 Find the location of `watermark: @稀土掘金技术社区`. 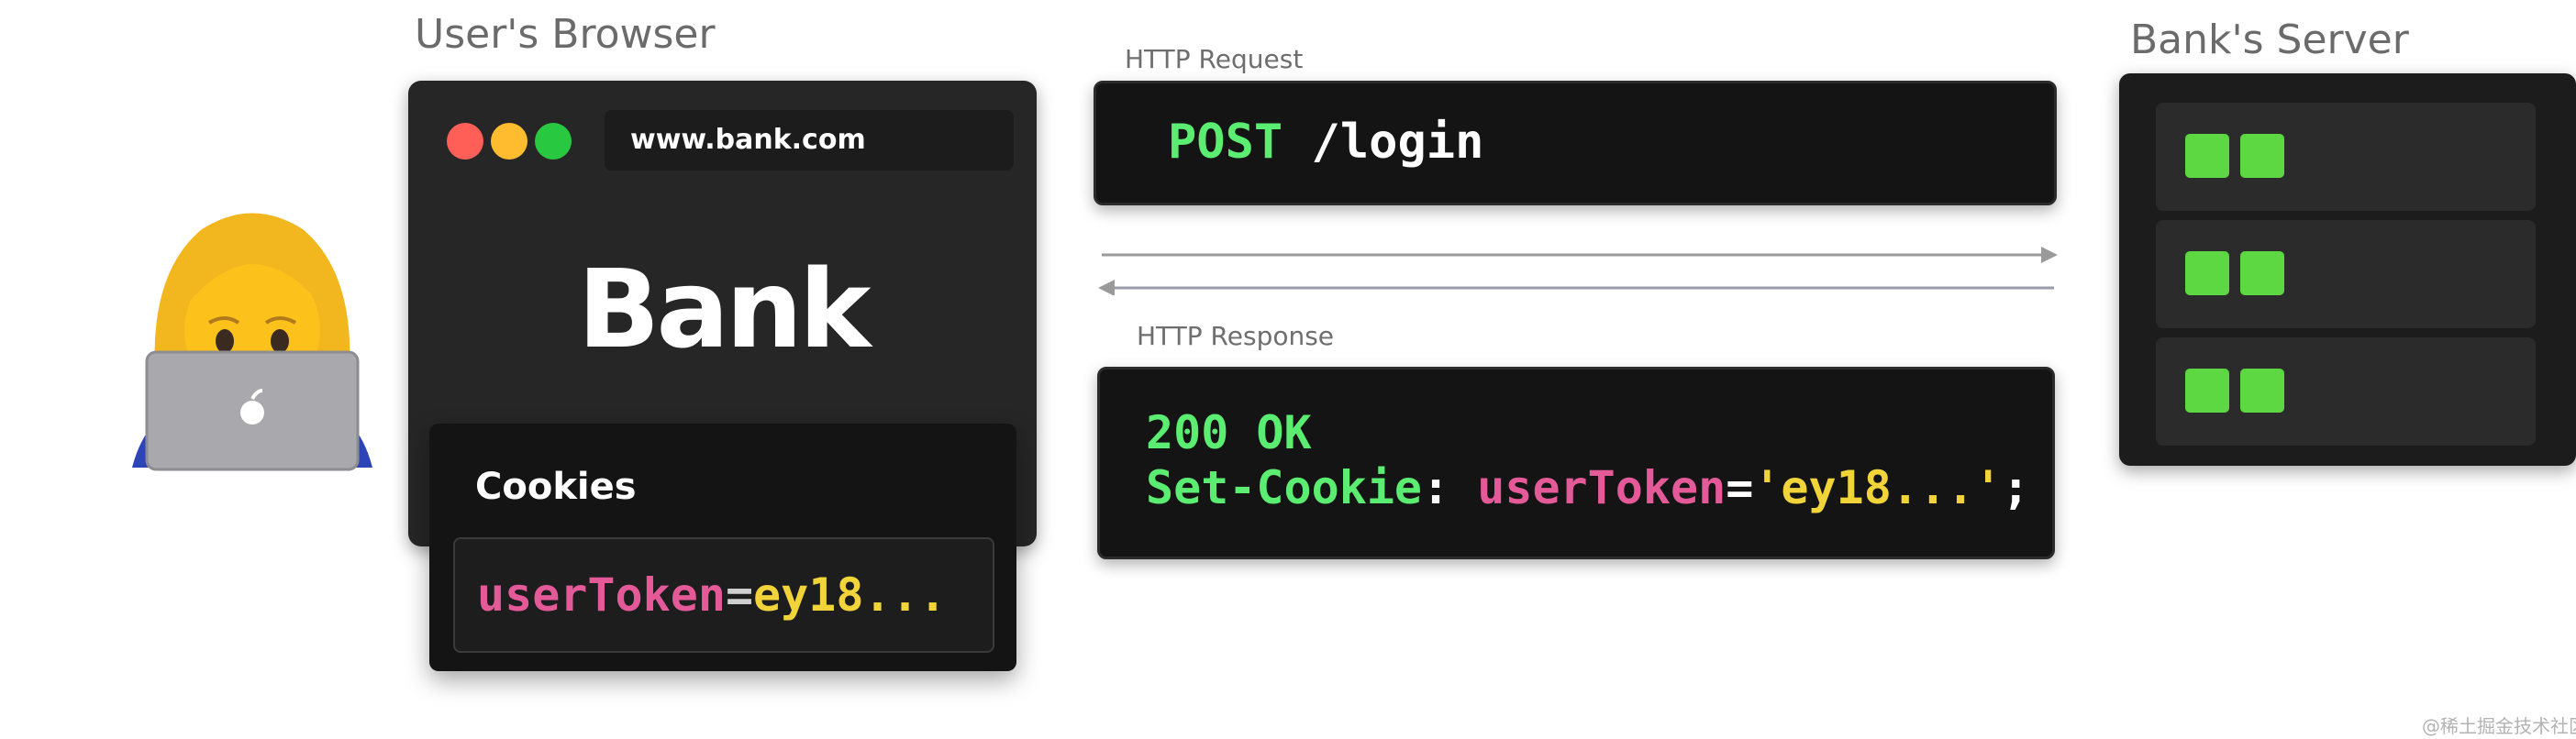

watermark: @稀土掘金技术社区 is located at coordinates (2499, 726).